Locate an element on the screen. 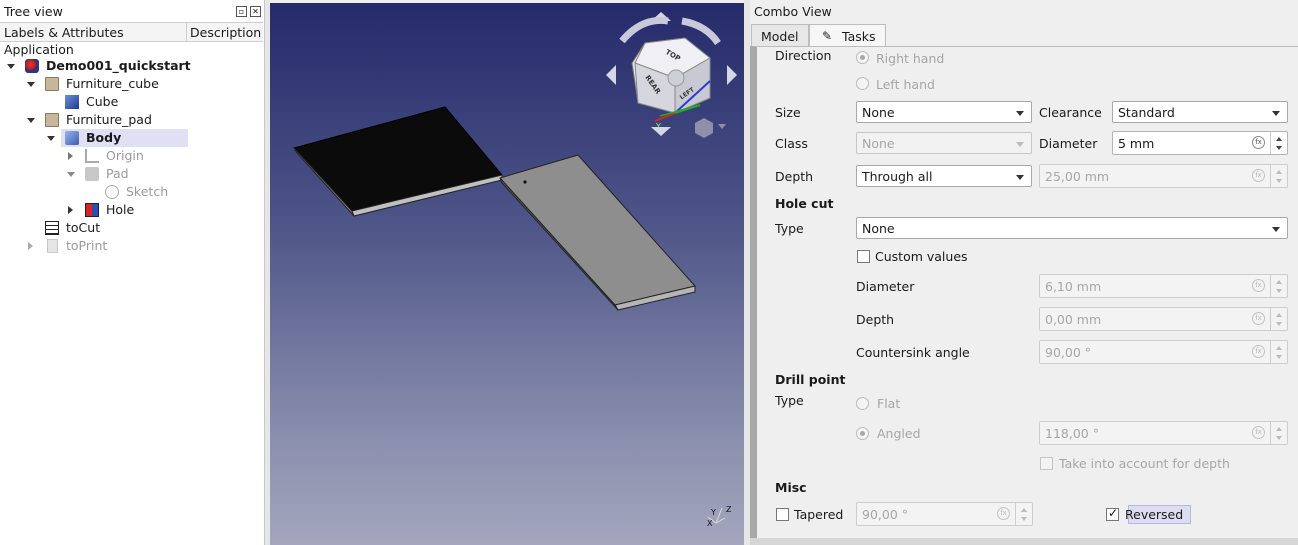 This screenshot has height=545, width=1298. tab-model: Model is located at coordinates (780, 35).